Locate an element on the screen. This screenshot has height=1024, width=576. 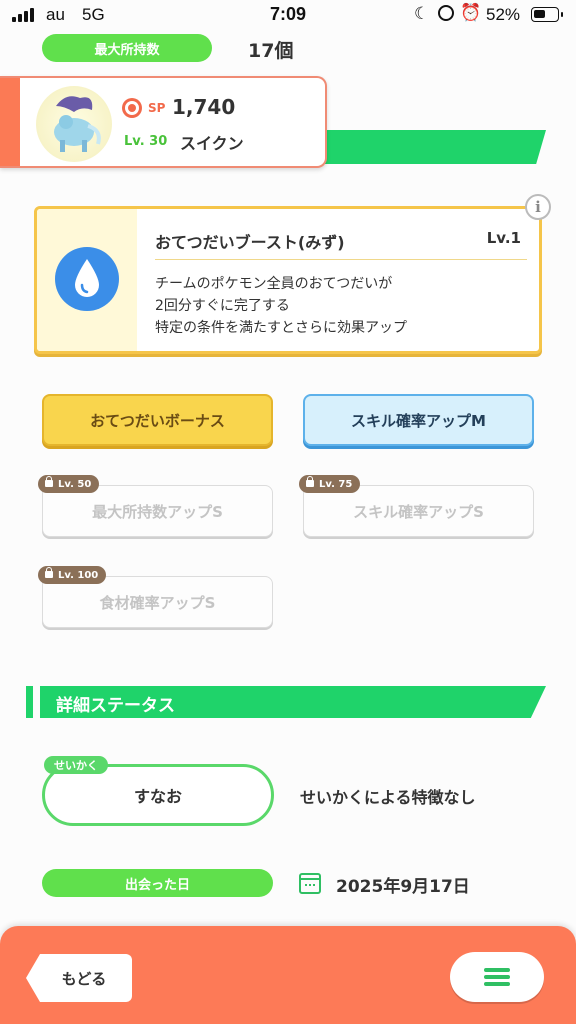
water-drop-icon is located at coordinates (87, 279).